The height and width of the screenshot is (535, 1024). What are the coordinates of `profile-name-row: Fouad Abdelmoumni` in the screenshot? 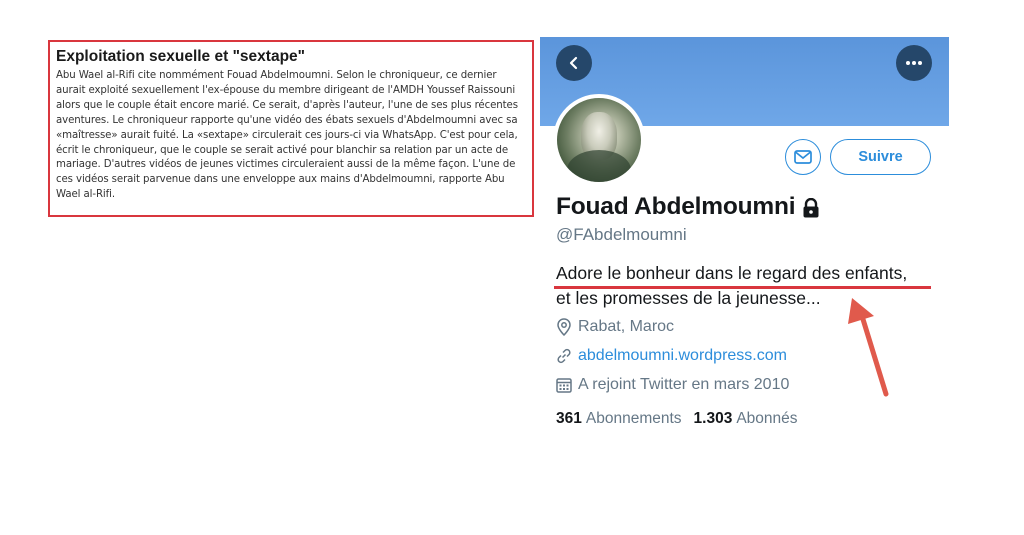 It's located at (688, 207).